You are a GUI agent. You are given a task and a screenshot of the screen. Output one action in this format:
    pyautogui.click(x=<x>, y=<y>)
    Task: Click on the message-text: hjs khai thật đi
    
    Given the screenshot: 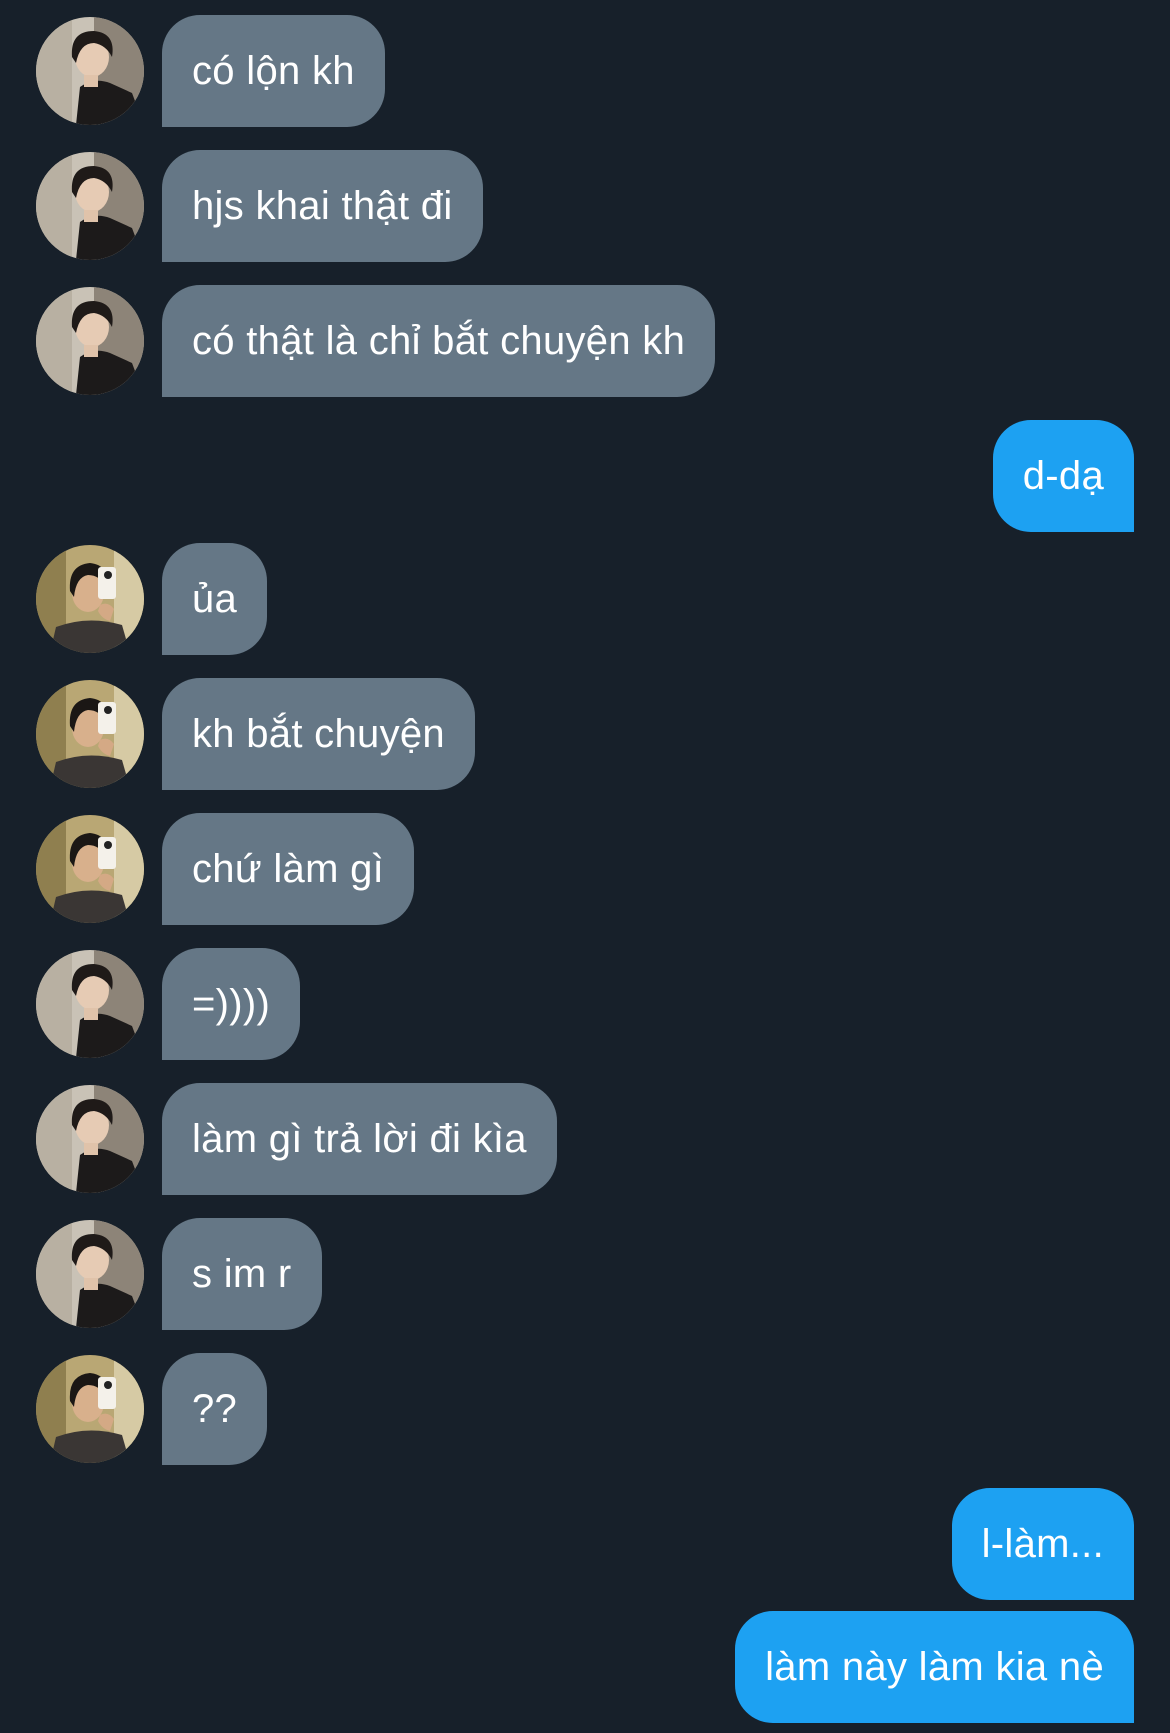 What is the action you would take?
    pyautogui.click(x=322, y=205)
    